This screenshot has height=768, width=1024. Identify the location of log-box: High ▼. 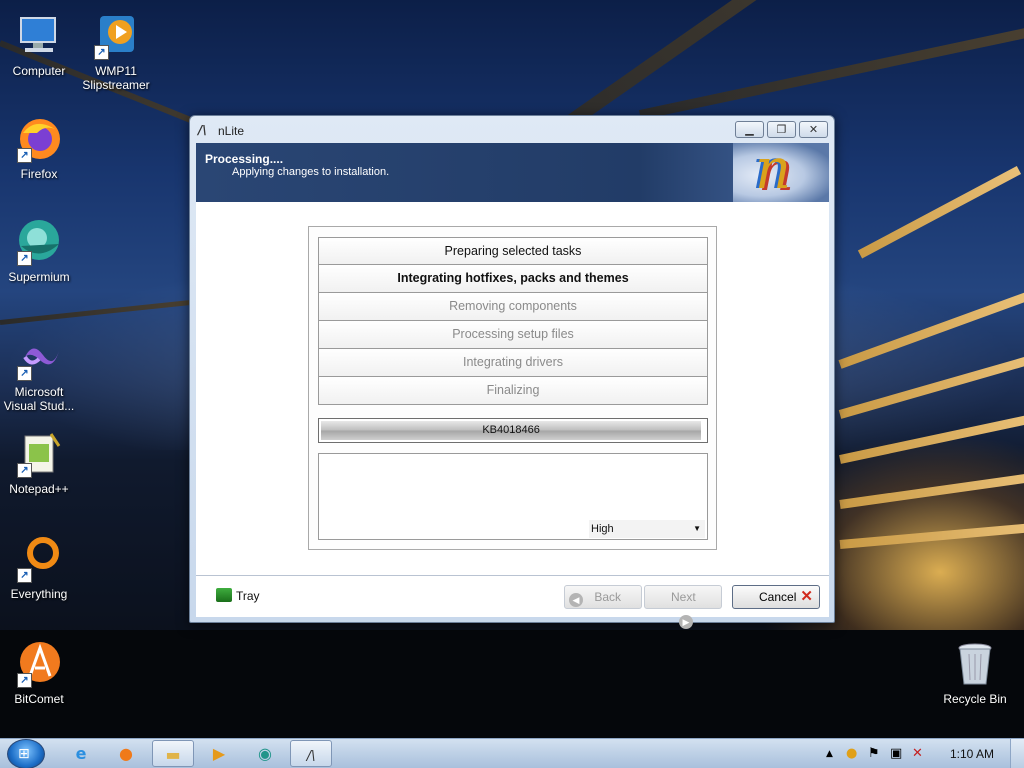
(513, 496).